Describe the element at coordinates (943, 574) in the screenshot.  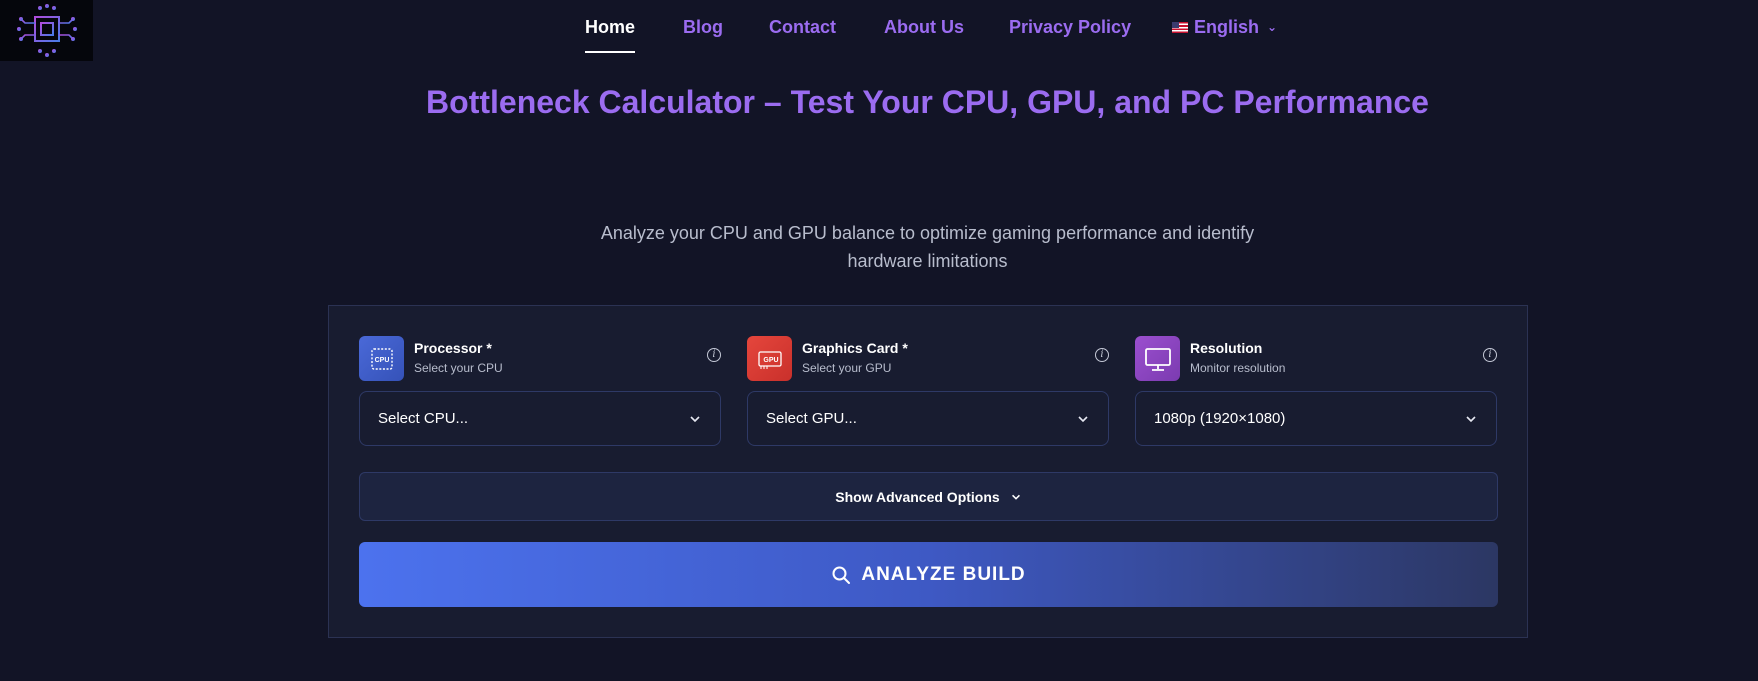
I see `analyze-build-label: ANALYZE BUILD` at that location.